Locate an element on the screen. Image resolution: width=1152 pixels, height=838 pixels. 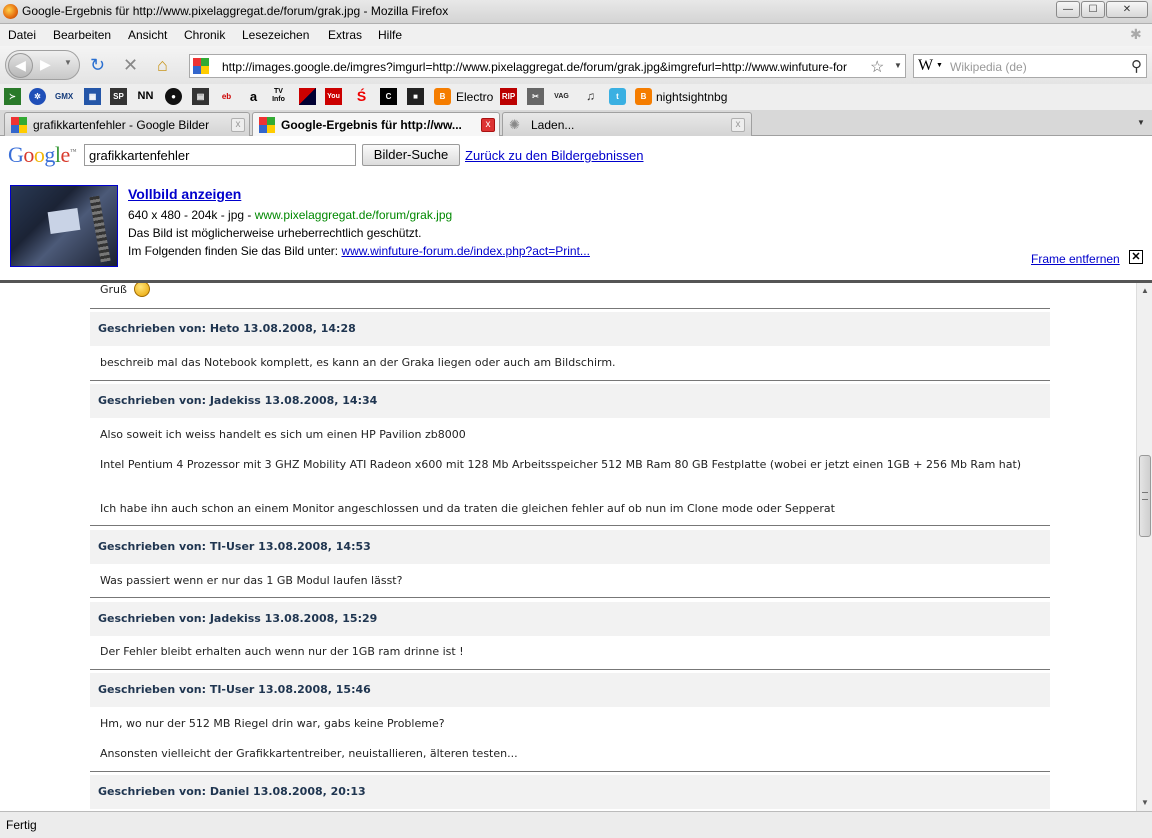
maximize-button: ☐ is located at coordinates (1093, 9).